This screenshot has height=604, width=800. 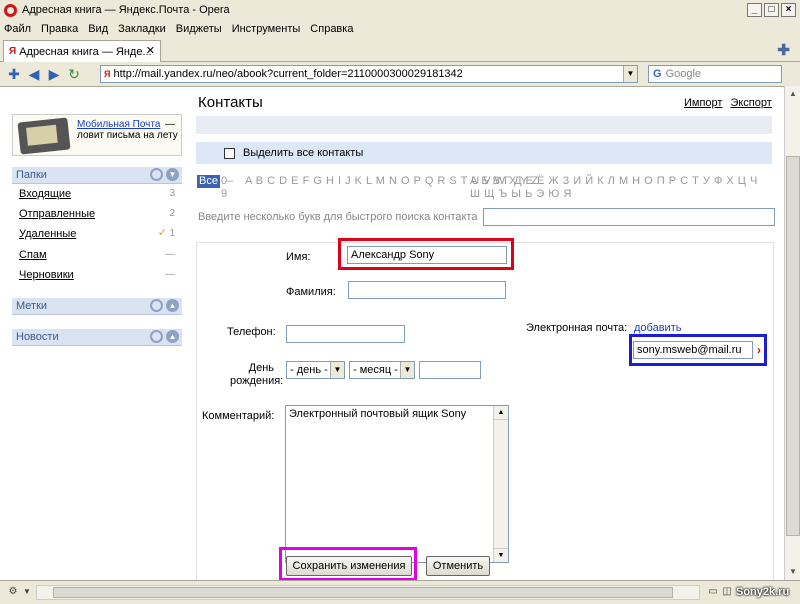 What do you see at coordinates (150, 50) in the screenshot?
I see `tab-close-icon: ✕` at bounding box center [150, 50].